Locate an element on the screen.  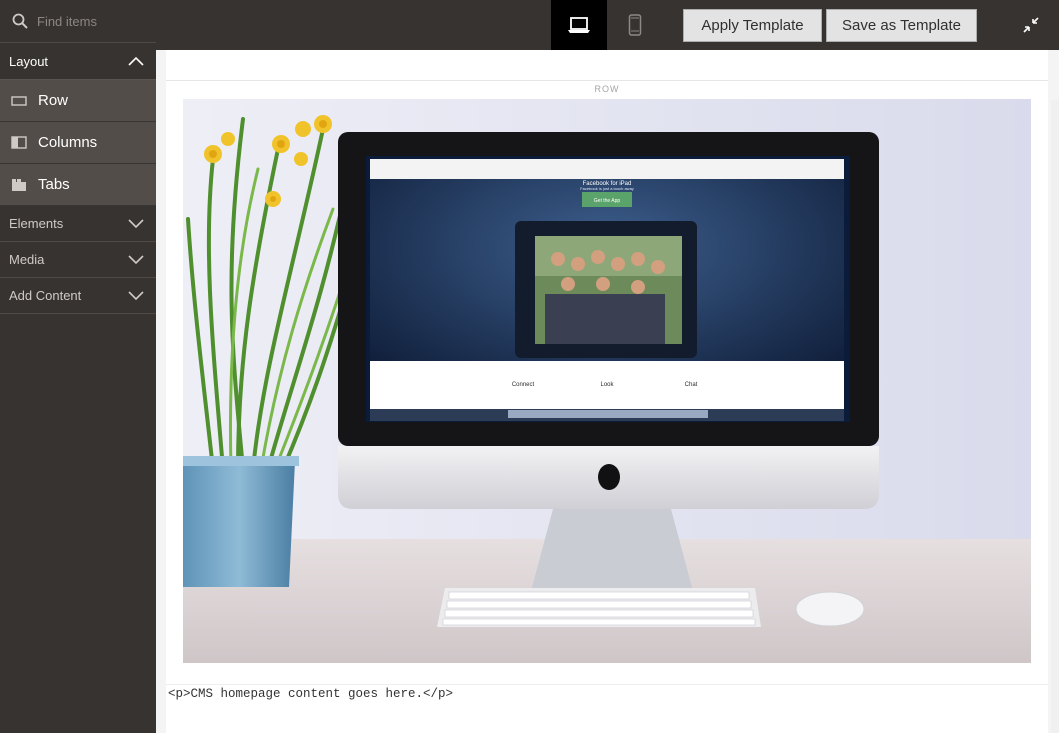
top-toolbar: Apply Template Save as Template is located at coordinates (607, 25).